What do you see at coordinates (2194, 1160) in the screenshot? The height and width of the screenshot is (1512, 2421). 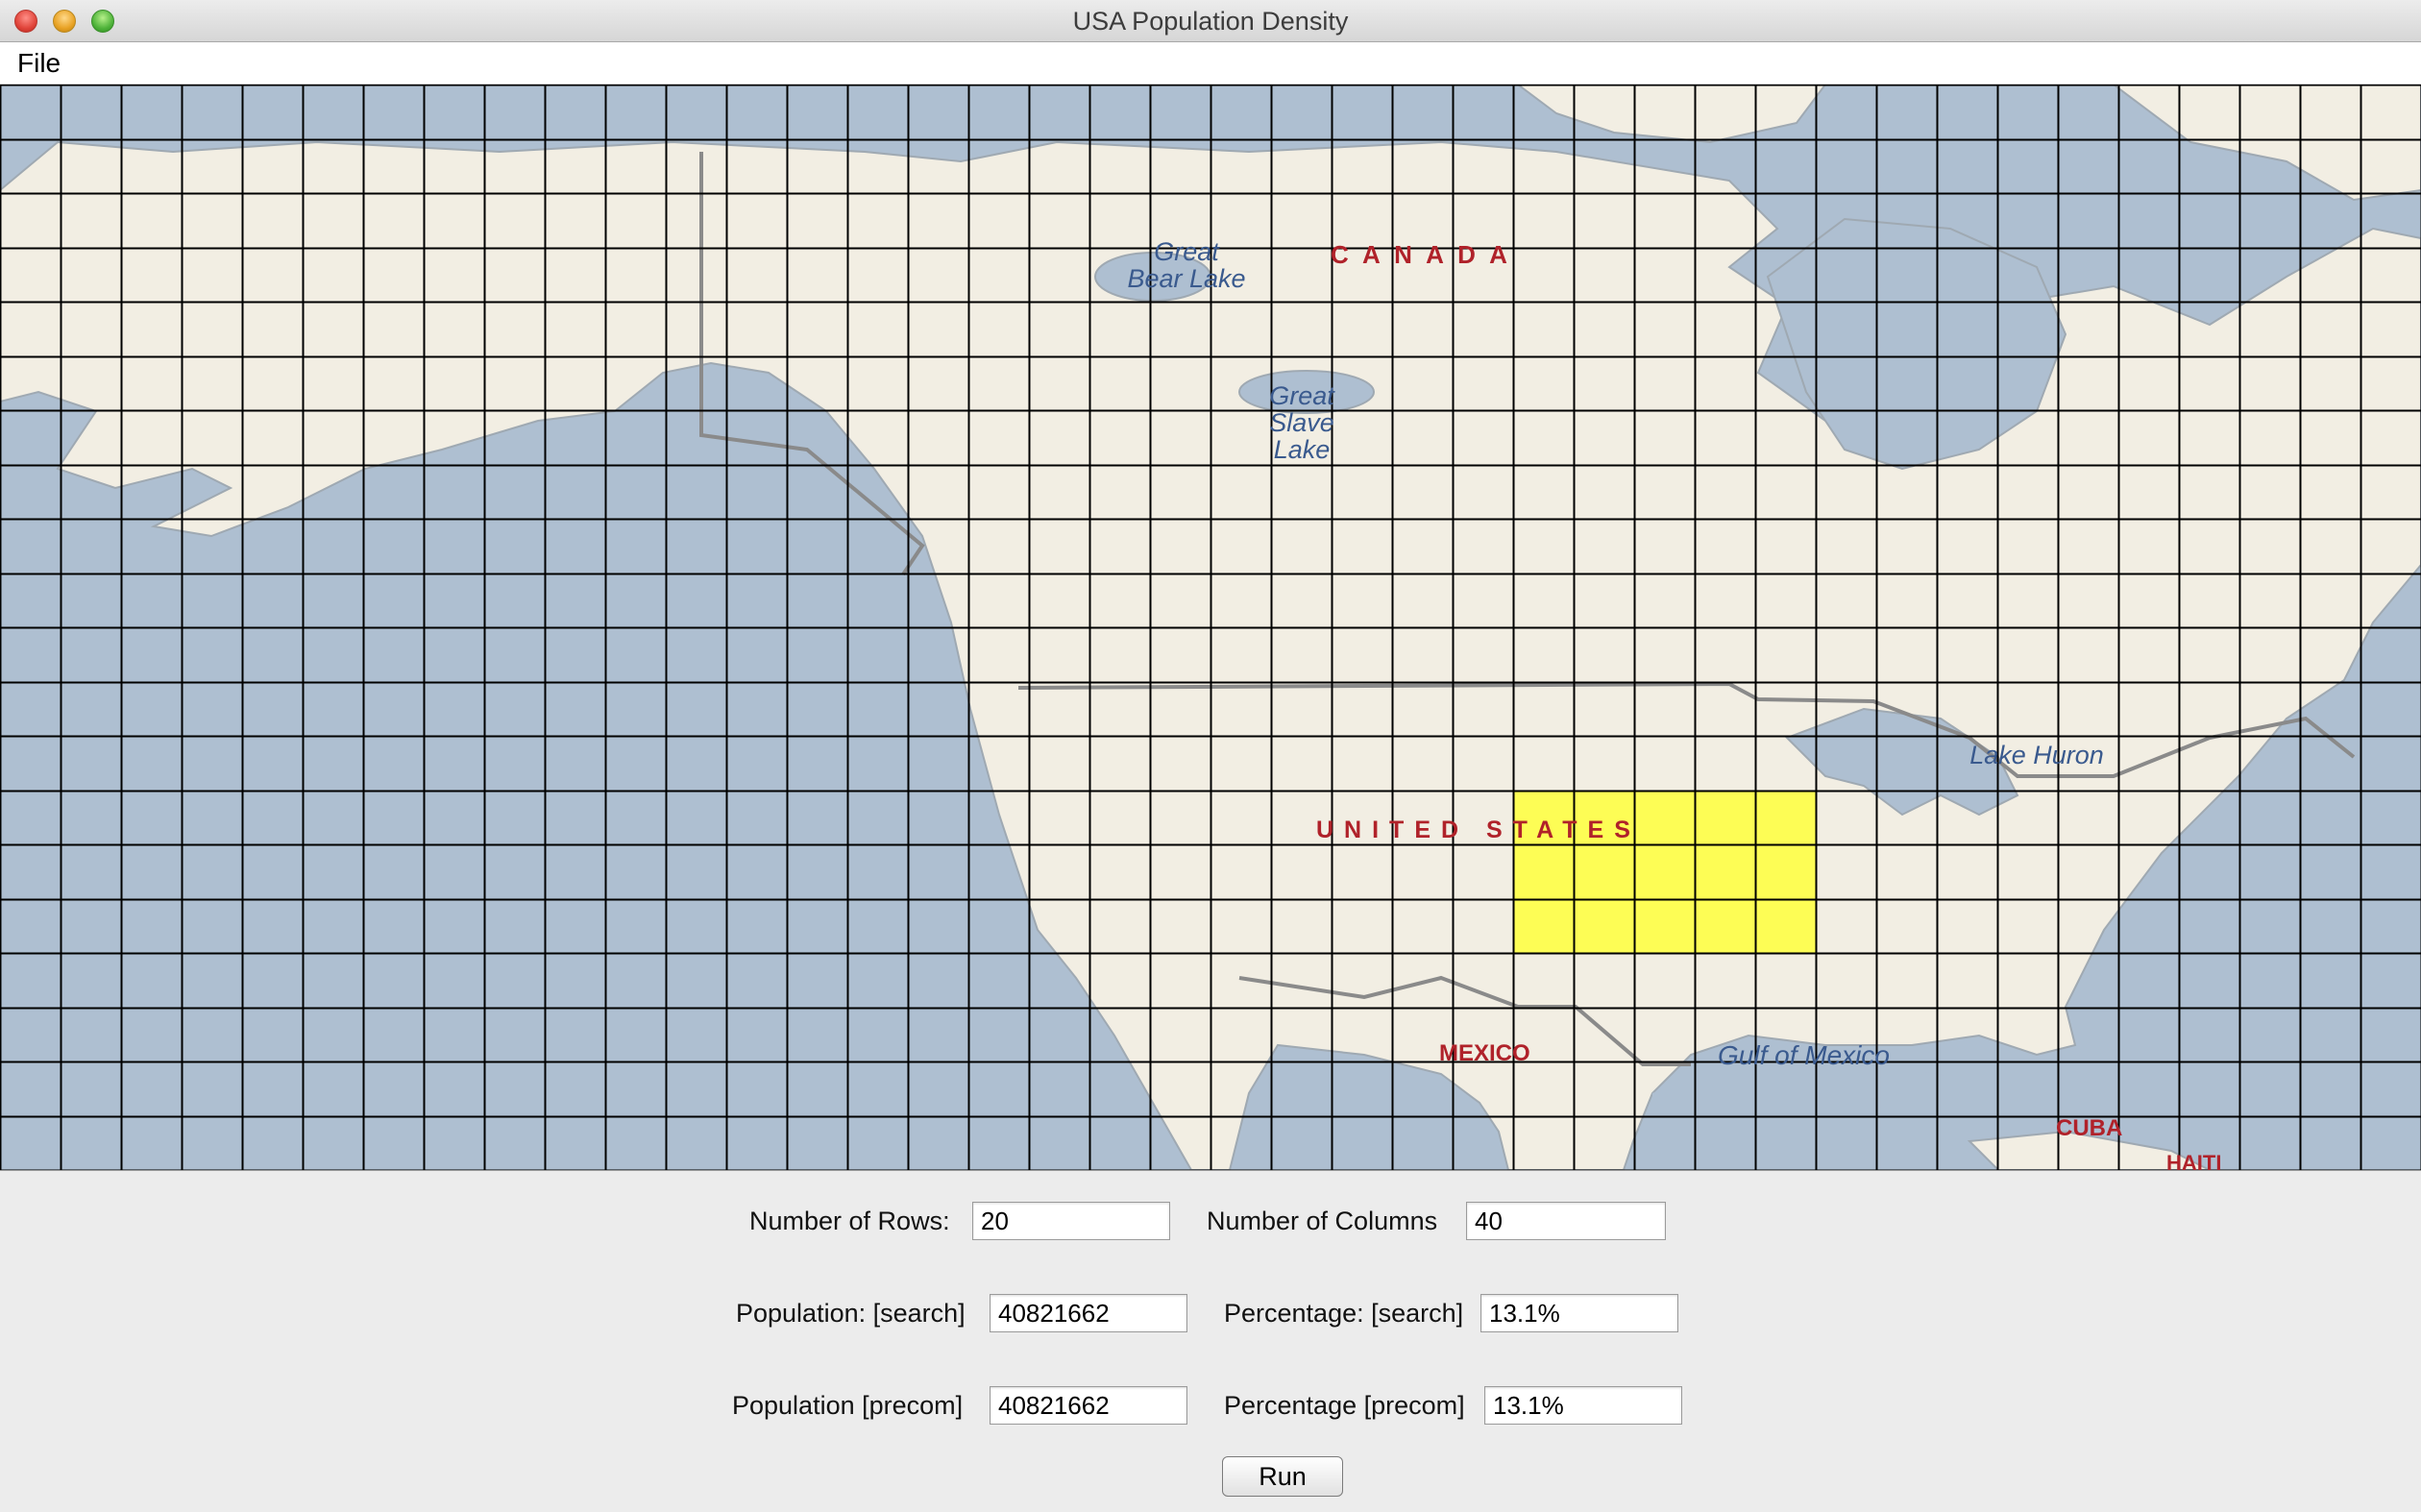 I see `label-haiti: HAITI` at bounding box center [2194, 1160].